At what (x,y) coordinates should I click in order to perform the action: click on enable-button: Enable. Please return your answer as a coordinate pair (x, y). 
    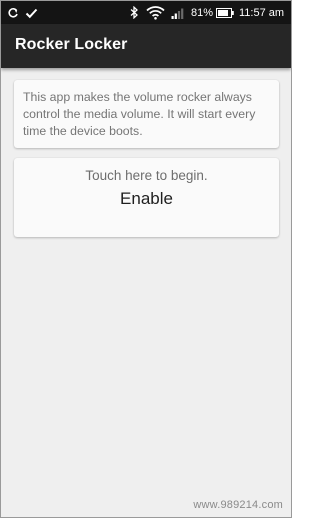
    Looking at the image, I should click on (146, 199).